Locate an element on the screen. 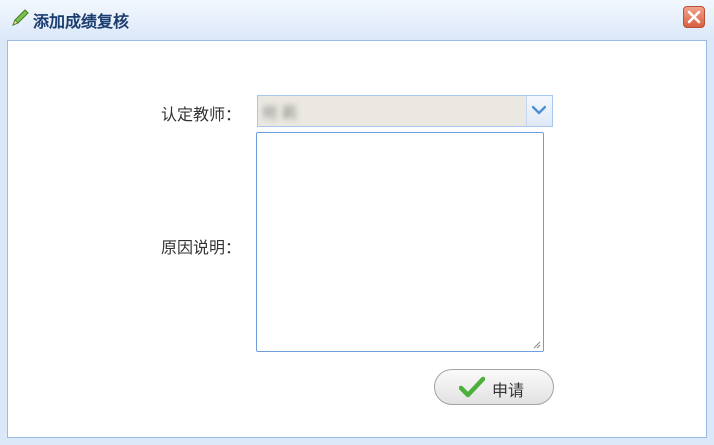  apply-button-label: 申请 is located at coordinates (508, 390).